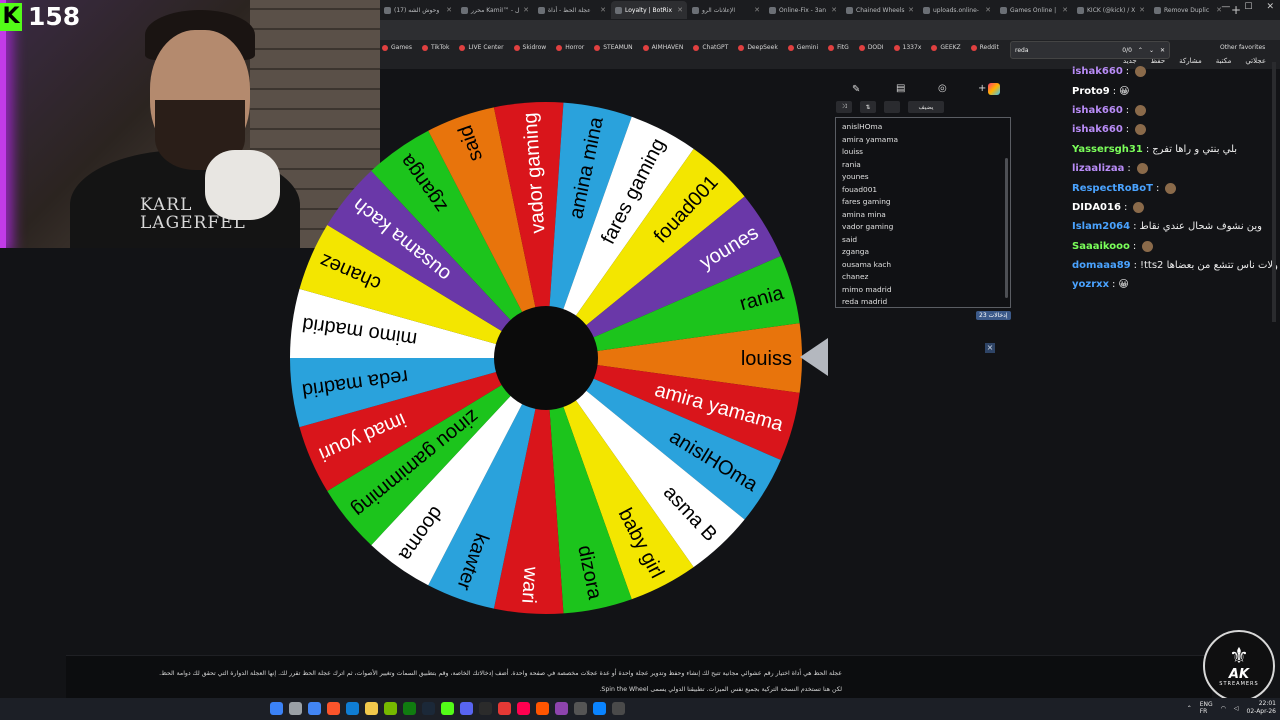 This screenshot has width=1280, height=720. I want to click on other-favorites: Other favorites, so click(1242, 47).